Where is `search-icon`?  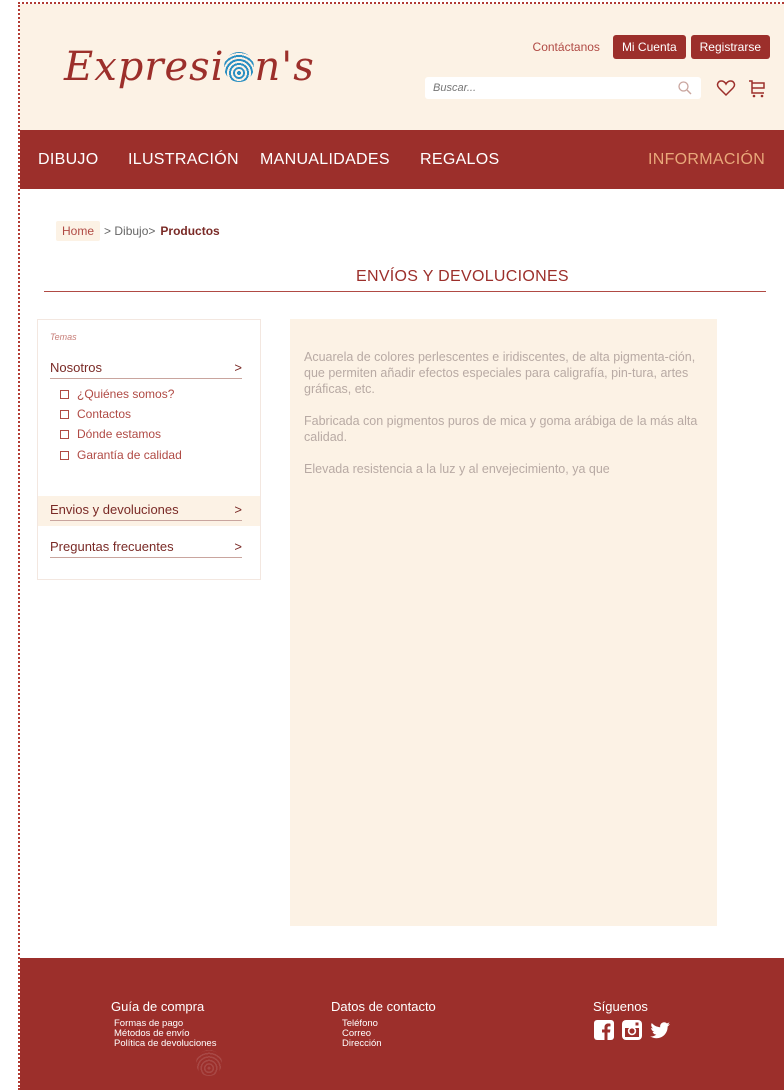 search-icon is located at coordinates (685, 88).